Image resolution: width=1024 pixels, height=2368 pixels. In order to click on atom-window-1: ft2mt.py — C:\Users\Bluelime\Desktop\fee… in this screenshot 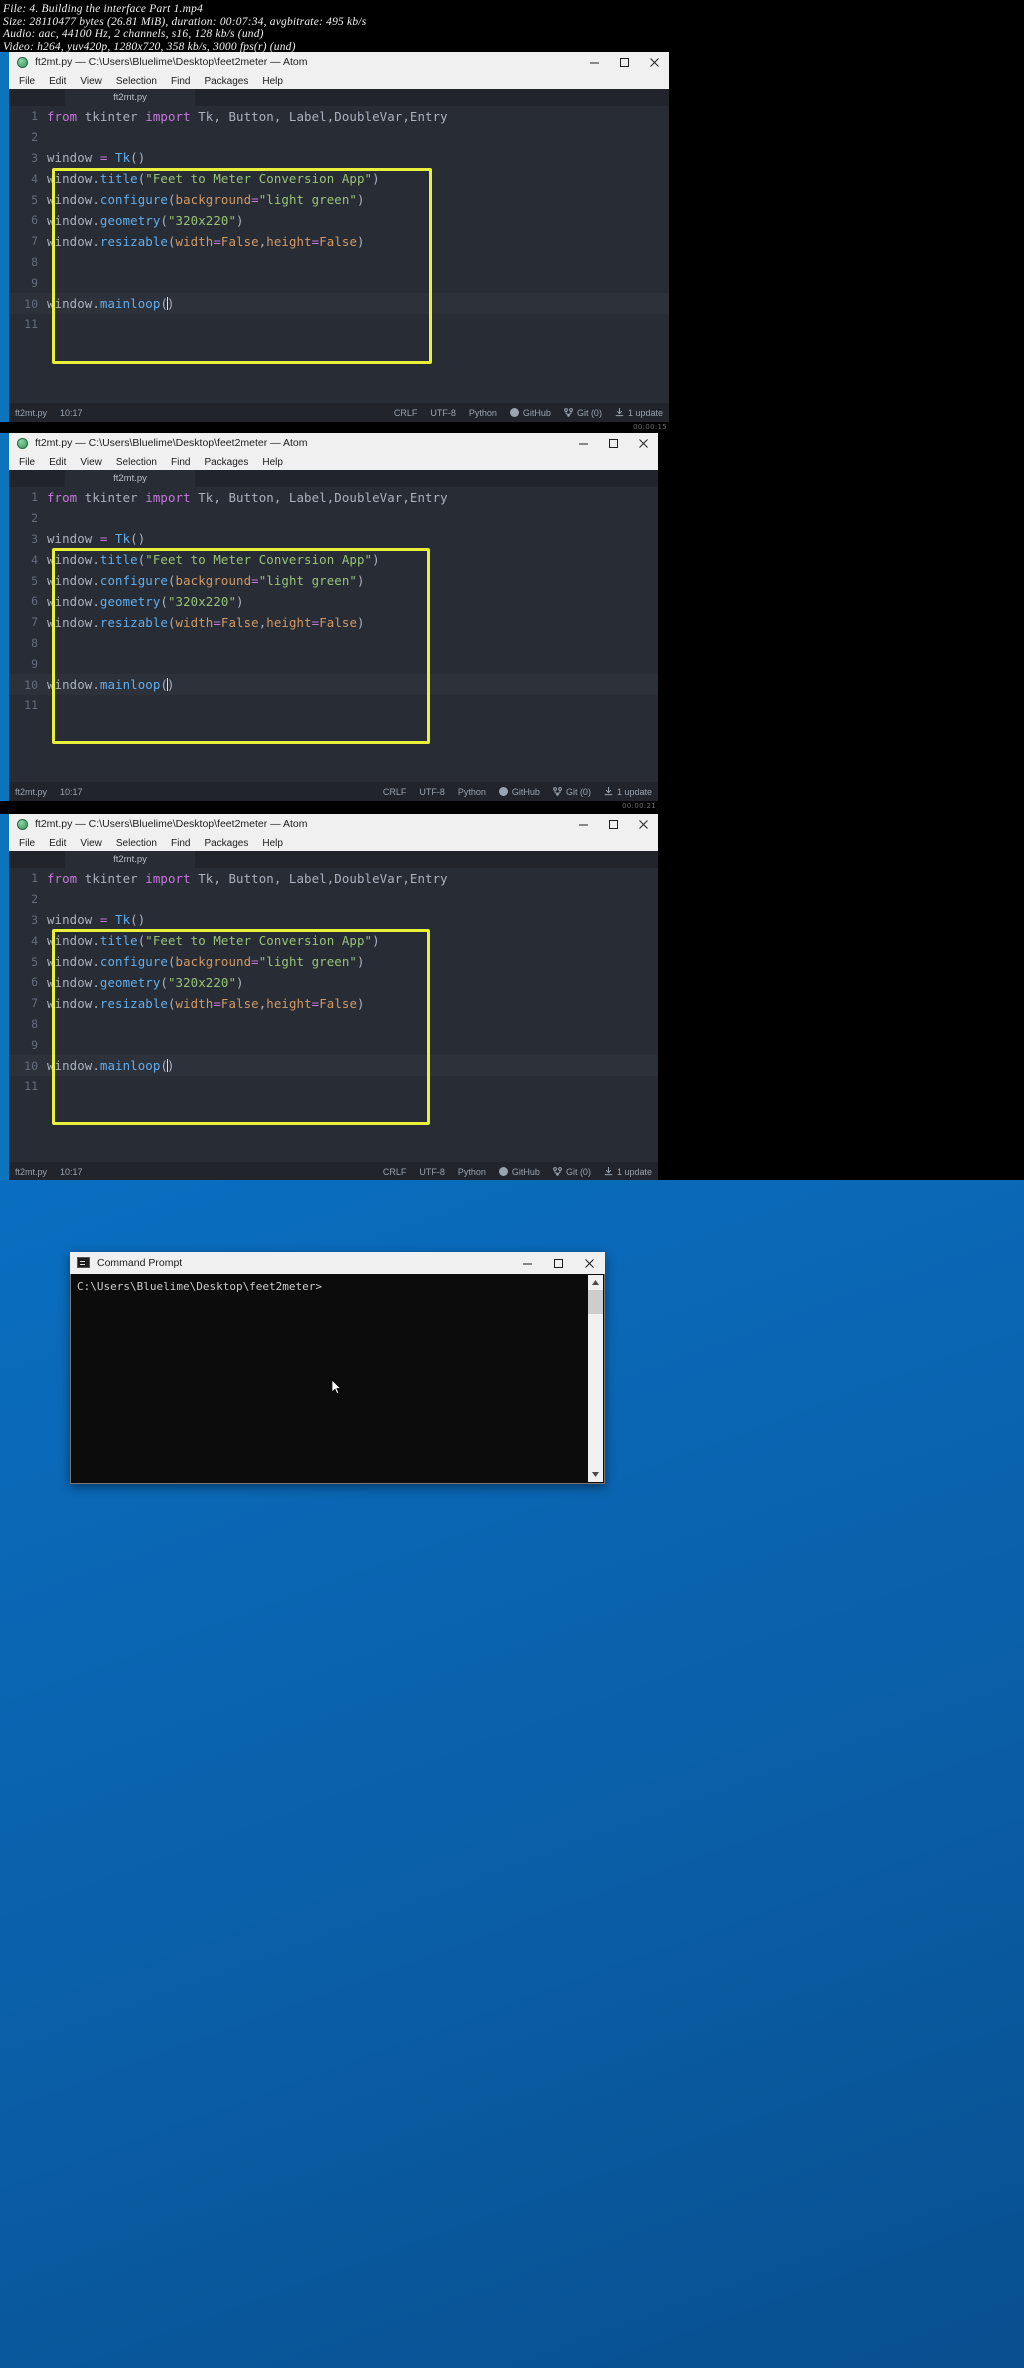, I will do `click(334, 241)`.